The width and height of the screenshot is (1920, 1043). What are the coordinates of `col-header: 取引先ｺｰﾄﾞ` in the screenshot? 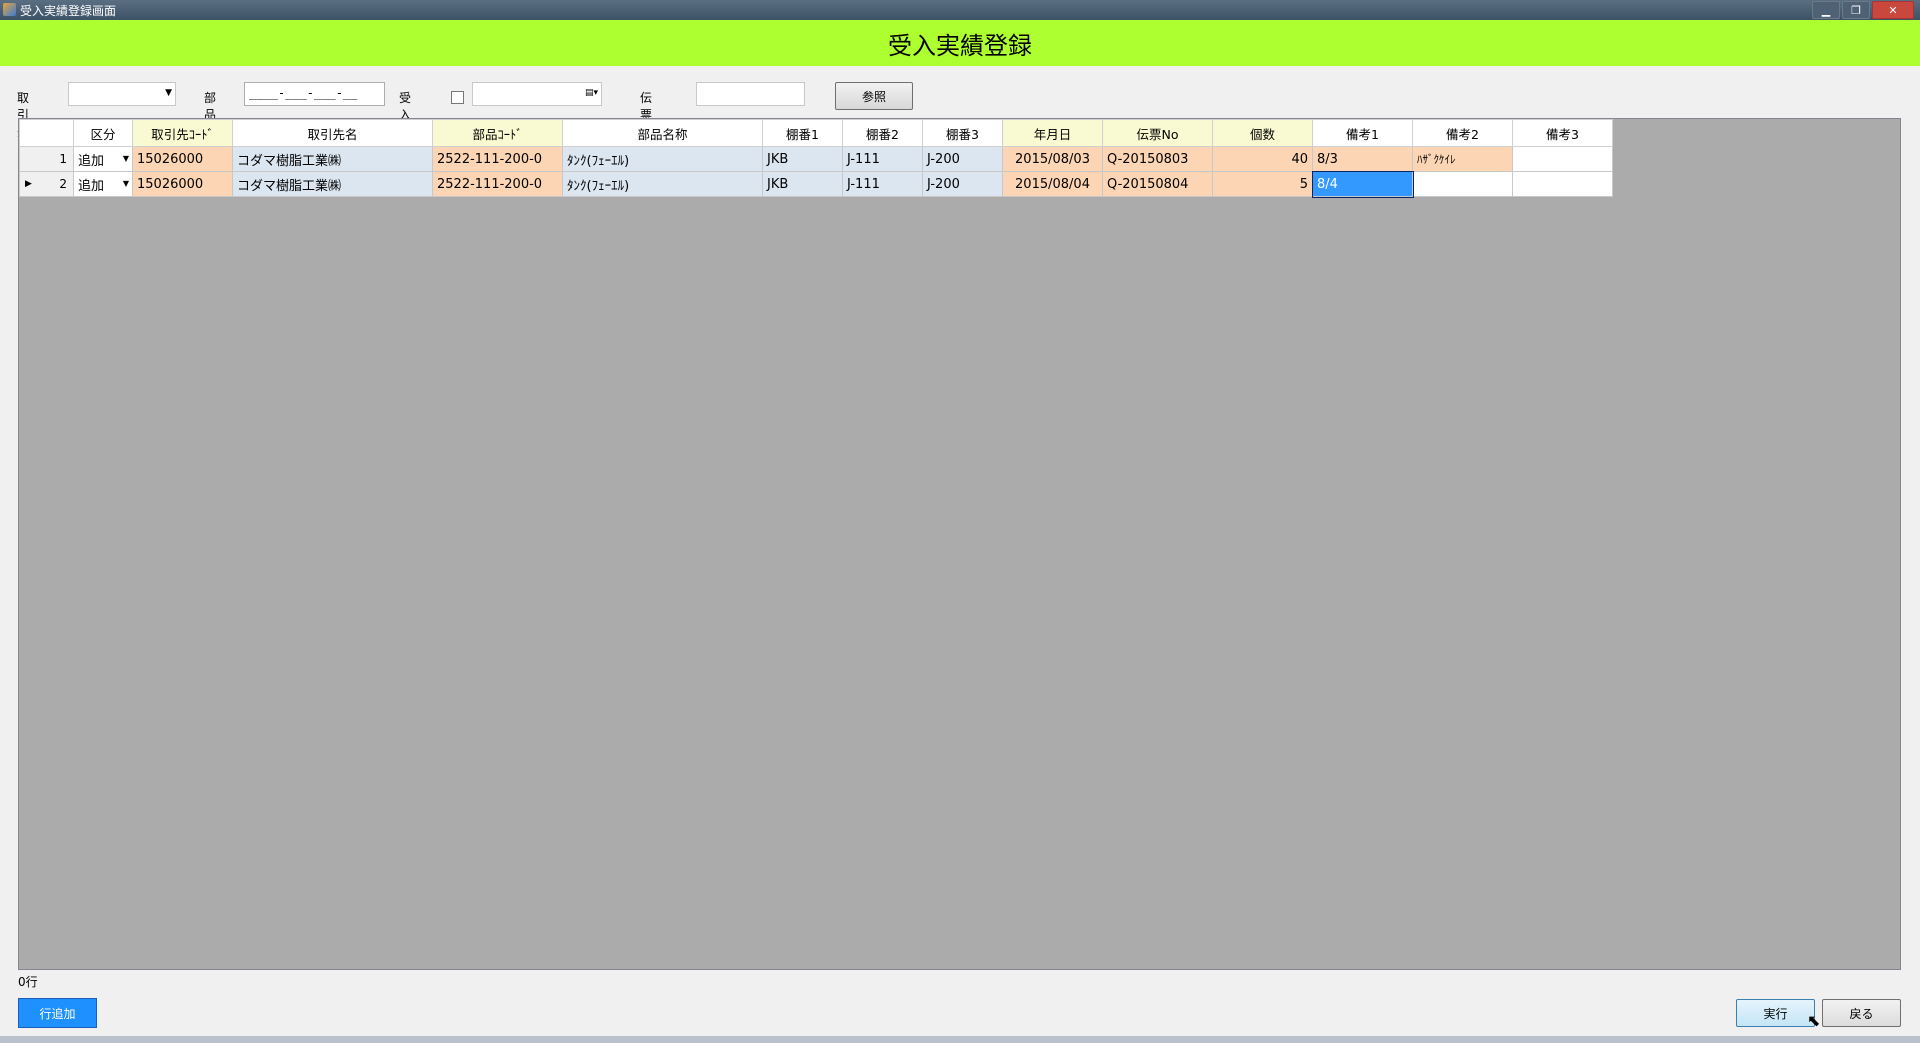 It's located at (182, 133).